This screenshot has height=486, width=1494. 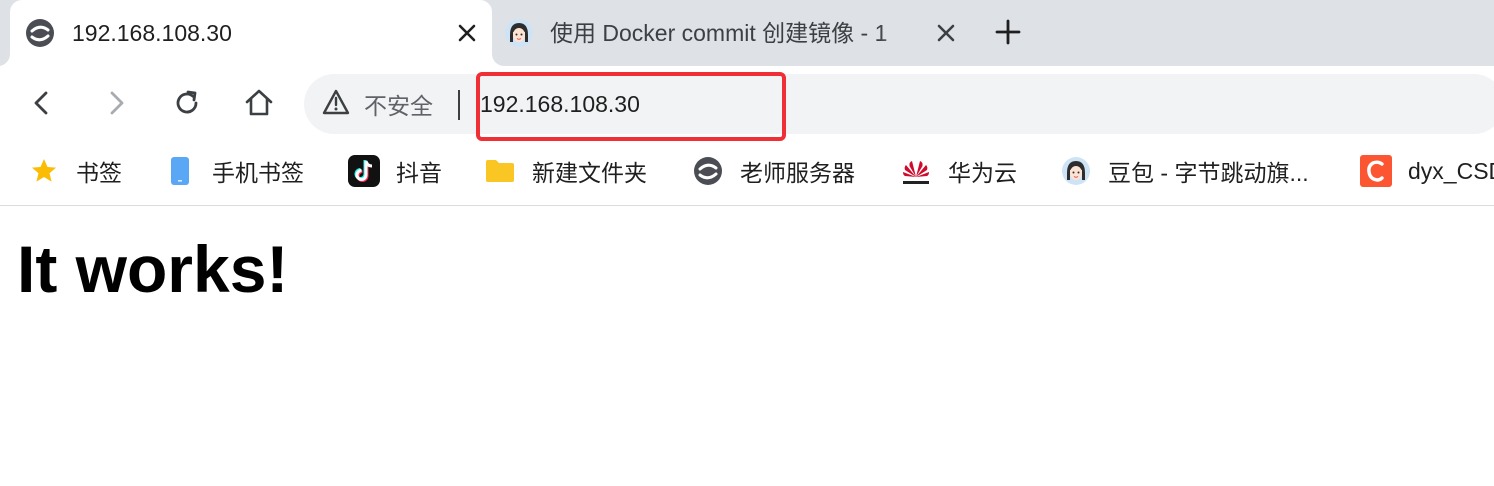 What do you see at coordinates (75, 171) in the screenshot?
I see `bookmark-item: 书签` at bounding box center [75, 171].